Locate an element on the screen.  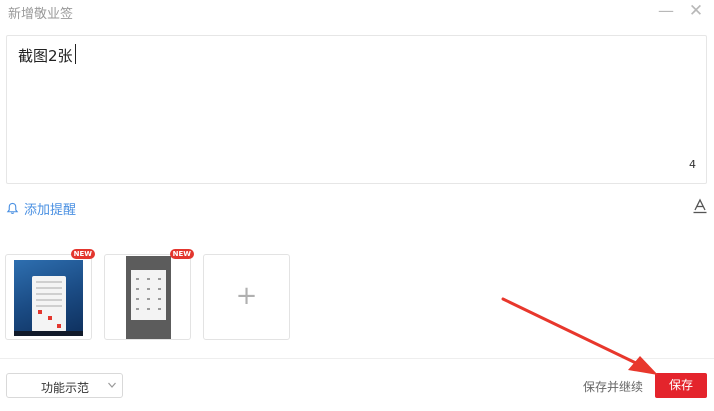
feature-demo-select: 功能示范 is located at coordinates (64, 385).